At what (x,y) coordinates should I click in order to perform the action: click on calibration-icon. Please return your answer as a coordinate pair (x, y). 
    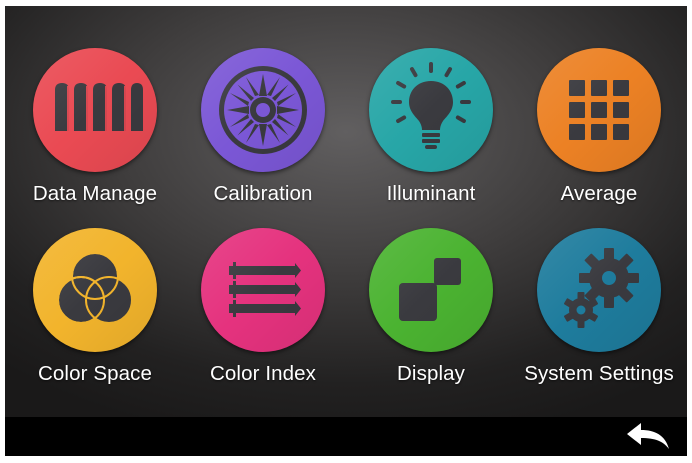
    Looking at the image, I should click on (263, 110).